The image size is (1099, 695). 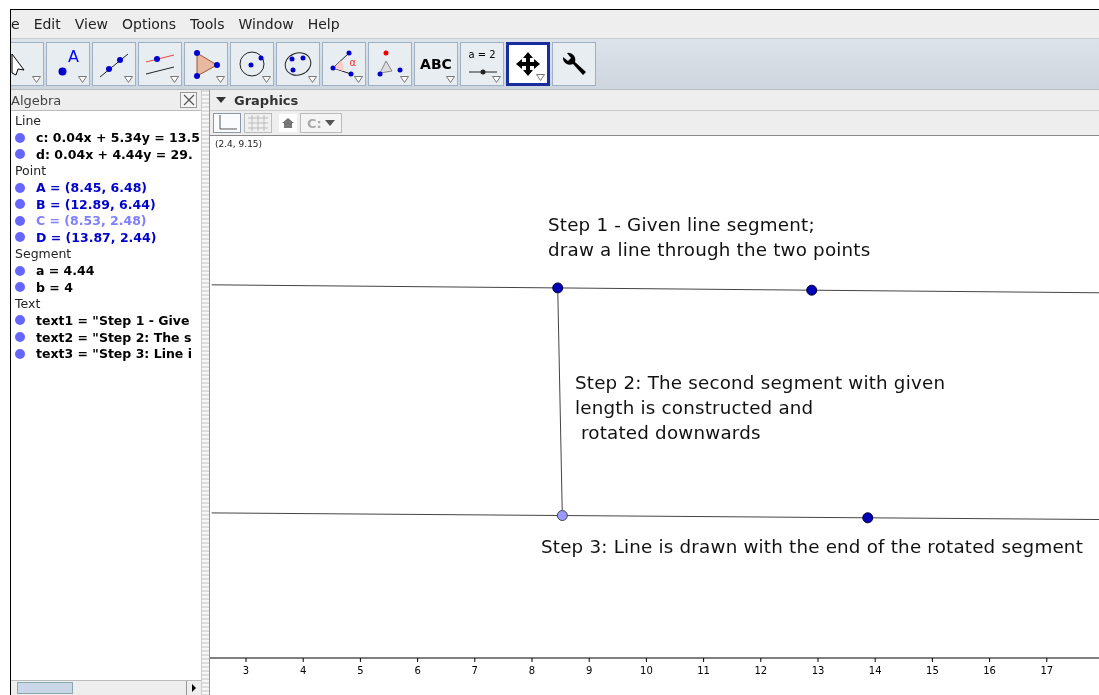 I want to click on axis-tick-label: 5, so click(x=360, y=670).